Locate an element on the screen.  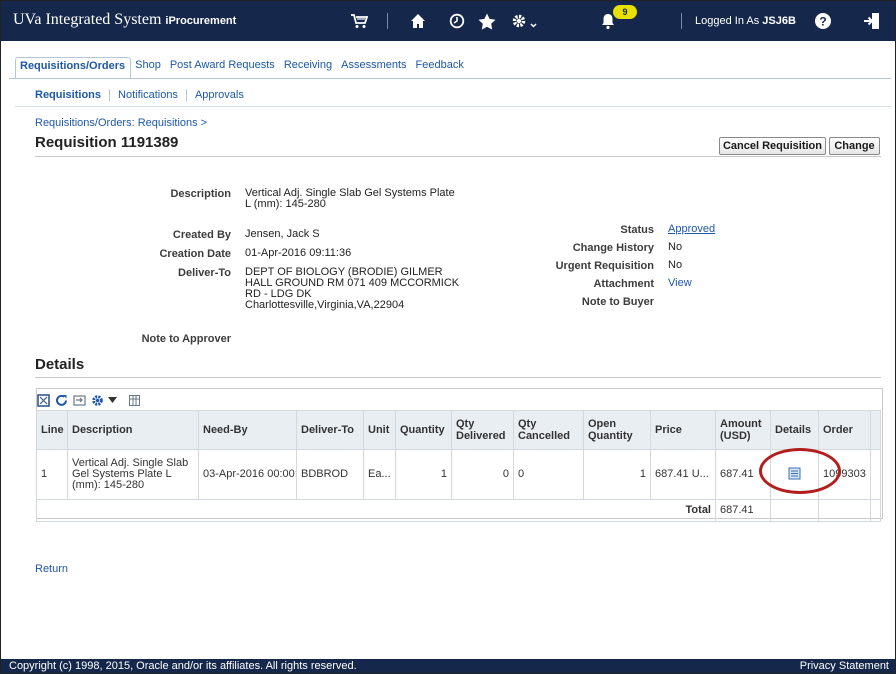
subtab-divider is located at coordinates (453, 106).